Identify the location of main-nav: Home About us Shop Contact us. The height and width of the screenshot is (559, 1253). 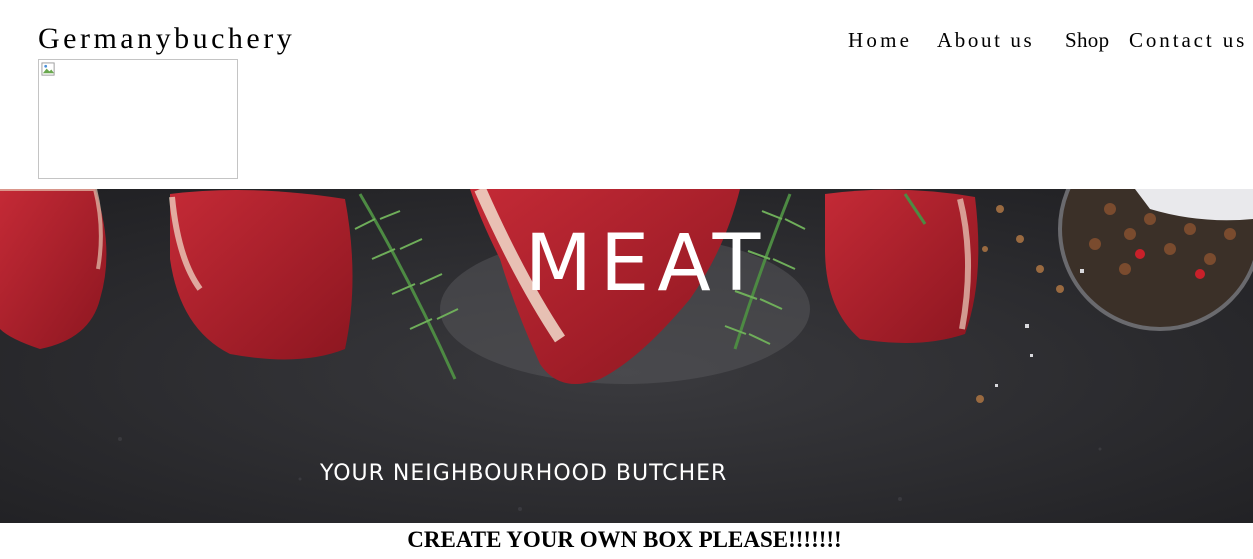
(626, 40).